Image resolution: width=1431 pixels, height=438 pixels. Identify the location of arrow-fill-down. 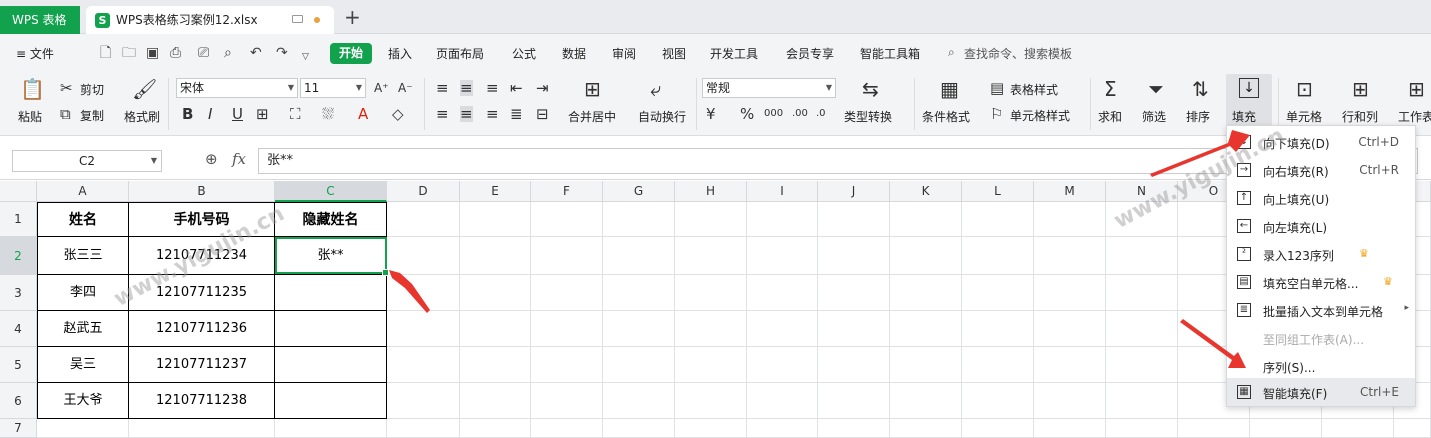
(1200, 153).